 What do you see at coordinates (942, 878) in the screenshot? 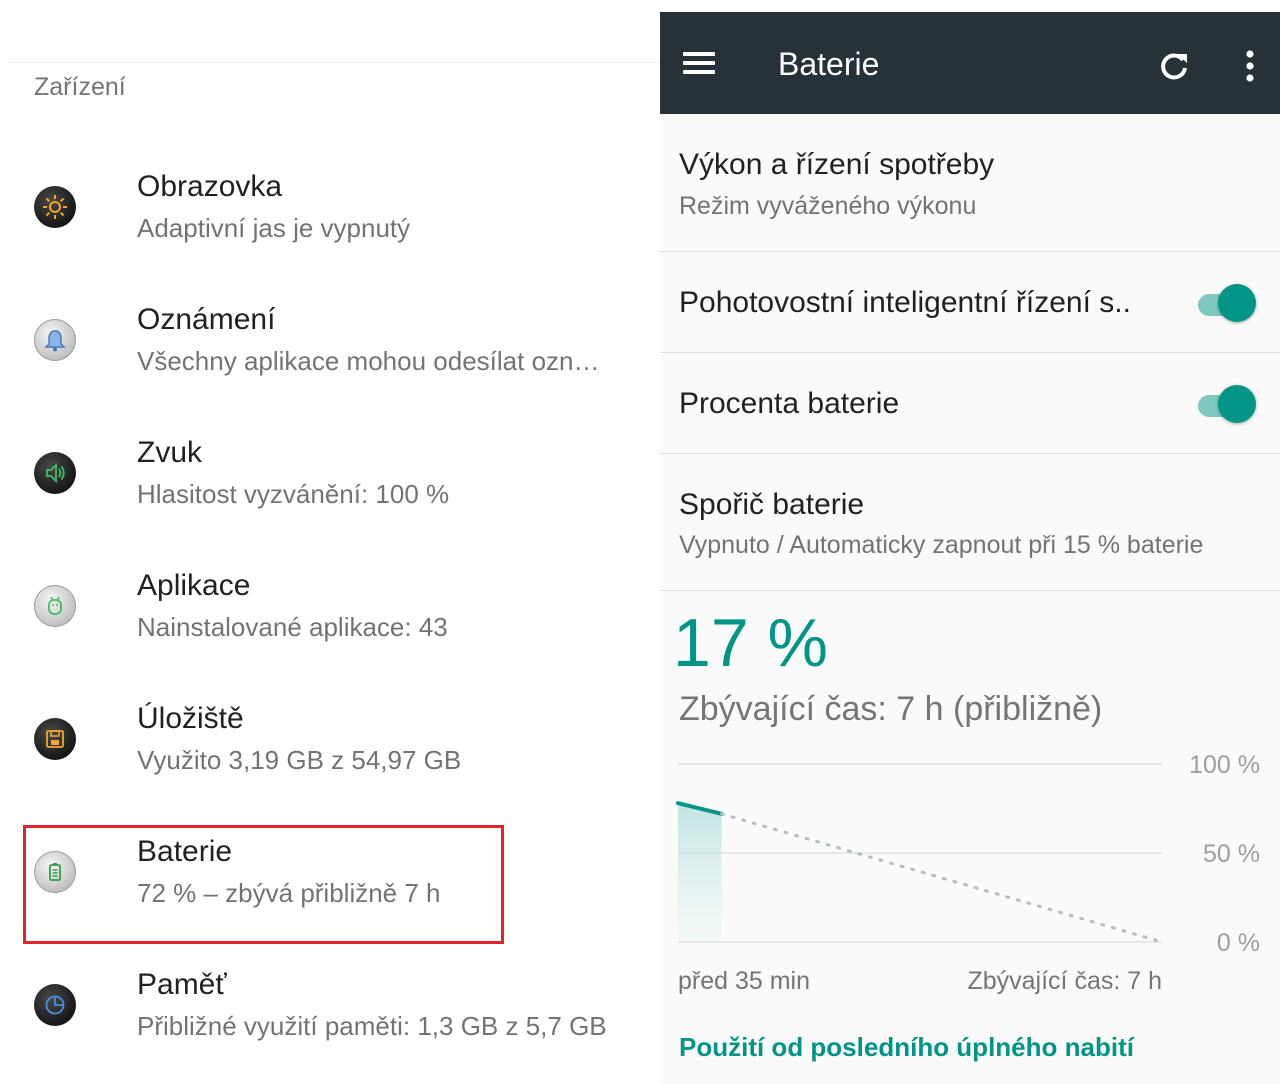
I see `projection-line` at bounding box center [942, 878].